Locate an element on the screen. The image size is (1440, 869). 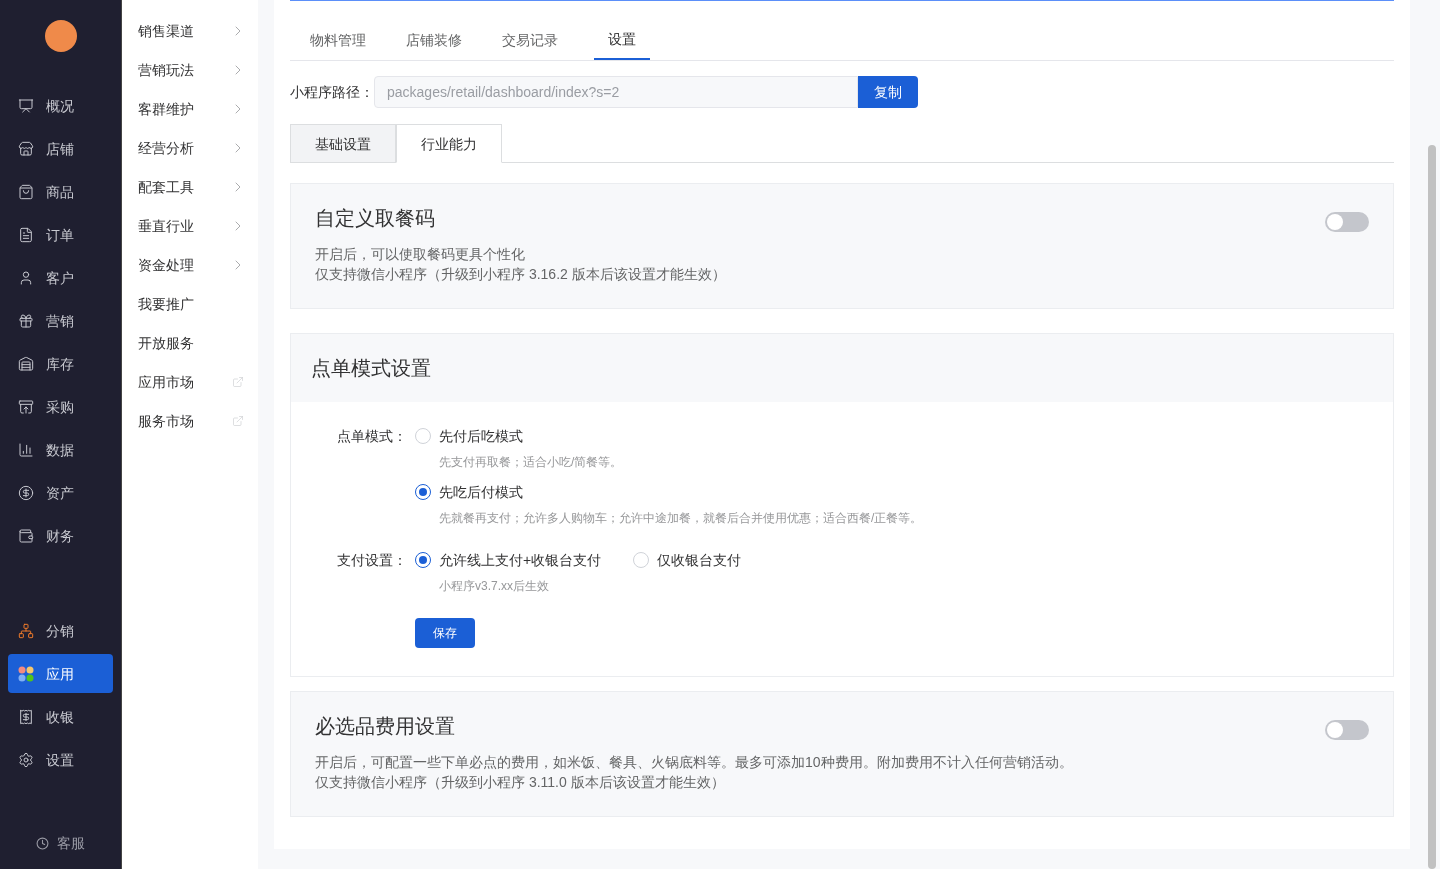
submenu-item: 客群维护 is located at coordinates (190, 108).